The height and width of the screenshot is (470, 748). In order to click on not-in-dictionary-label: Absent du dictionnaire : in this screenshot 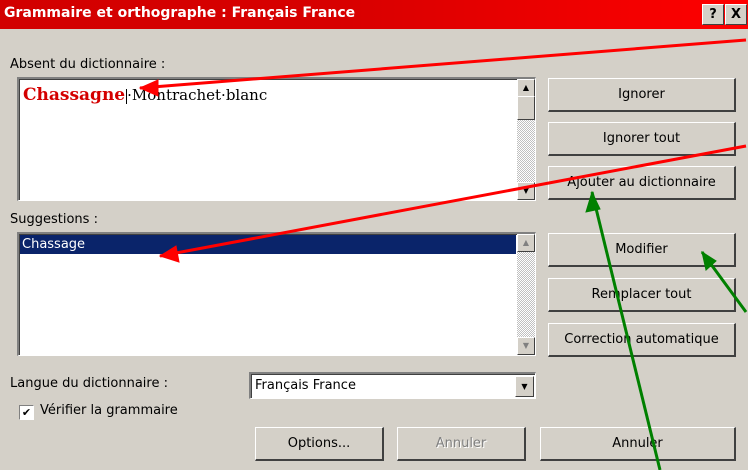, I will do `click(88, 64)`.